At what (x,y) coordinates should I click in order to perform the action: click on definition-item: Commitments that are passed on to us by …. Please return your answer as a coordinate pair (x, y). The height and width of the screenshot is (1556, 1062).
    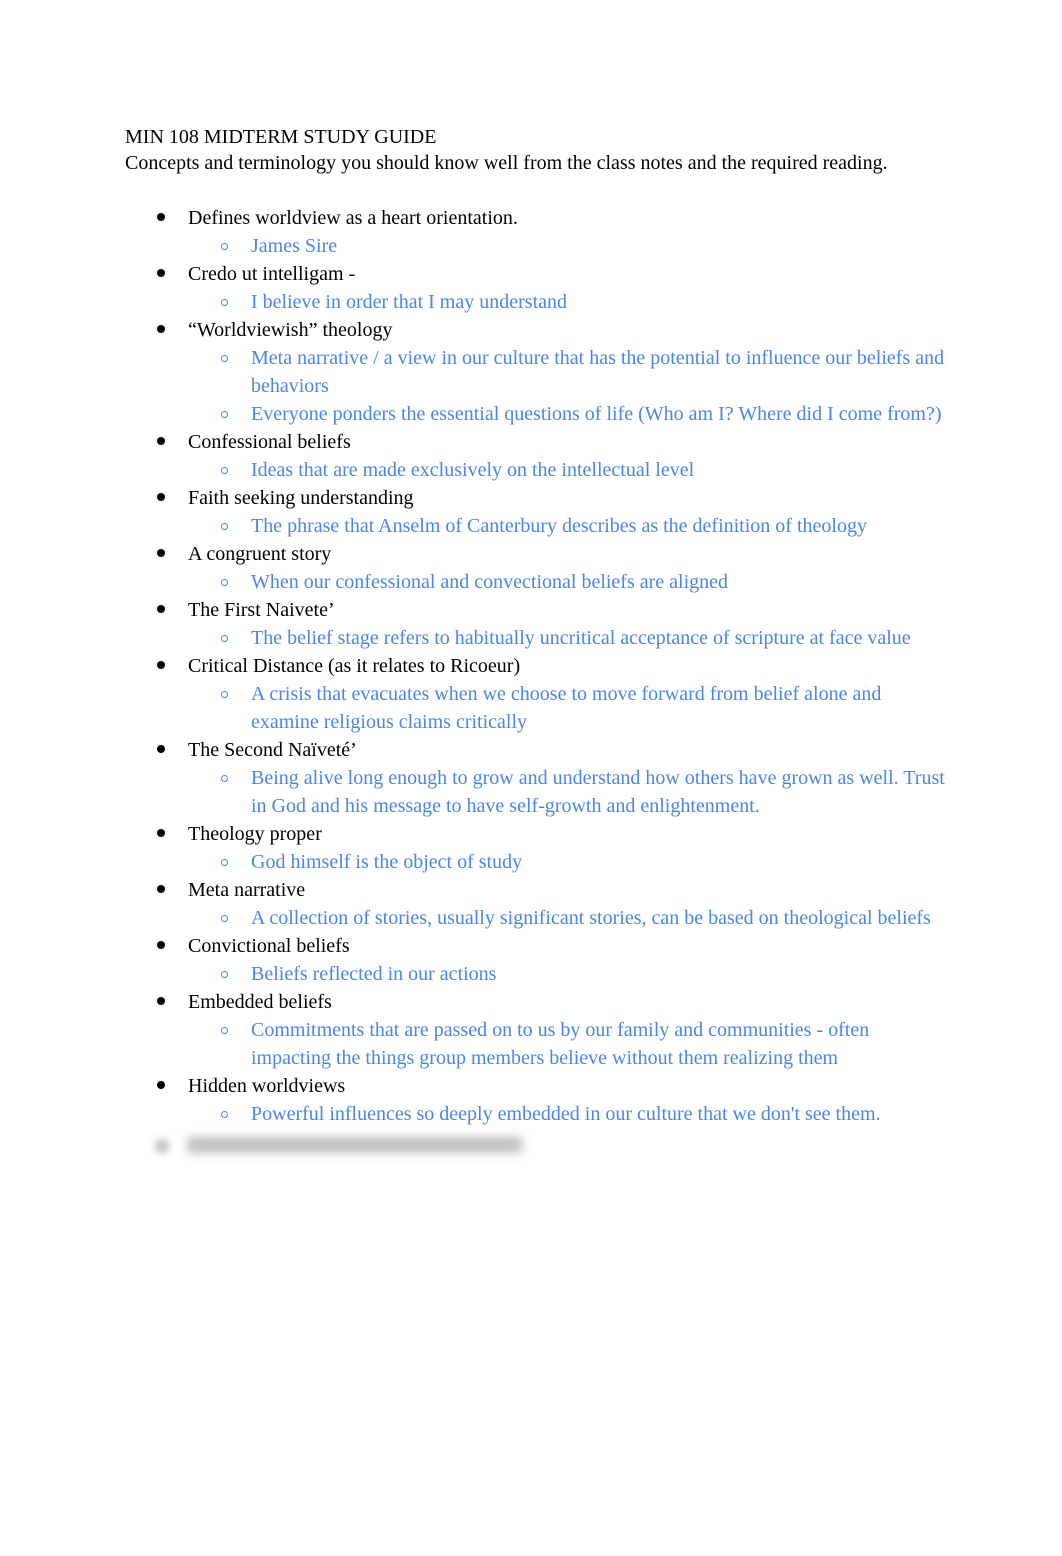
    Looking at the image, I should click on (570, 1044).